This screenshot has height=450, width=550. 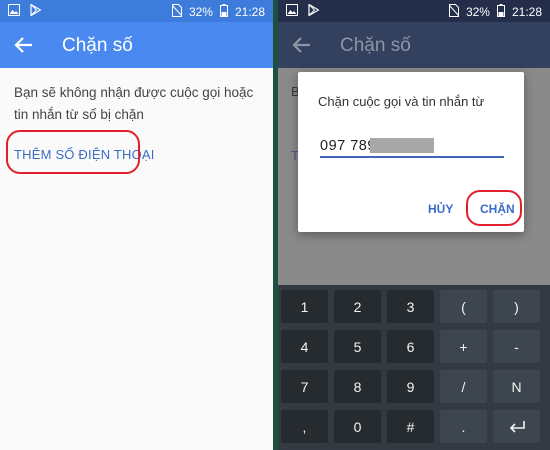 I want to click on key-n: N, so click(x=516, y=386).